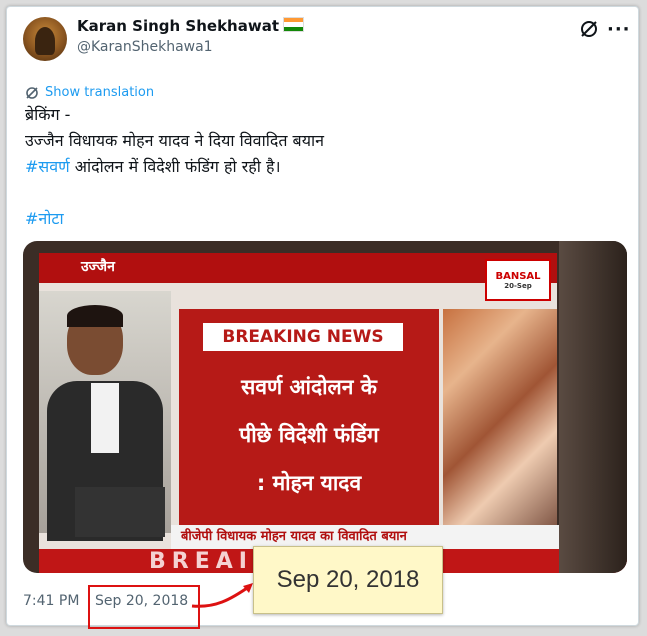 Image resolution: width=647 pixels, height=636 pixels. I want to click on india-flag-icon, so click(294, 24).